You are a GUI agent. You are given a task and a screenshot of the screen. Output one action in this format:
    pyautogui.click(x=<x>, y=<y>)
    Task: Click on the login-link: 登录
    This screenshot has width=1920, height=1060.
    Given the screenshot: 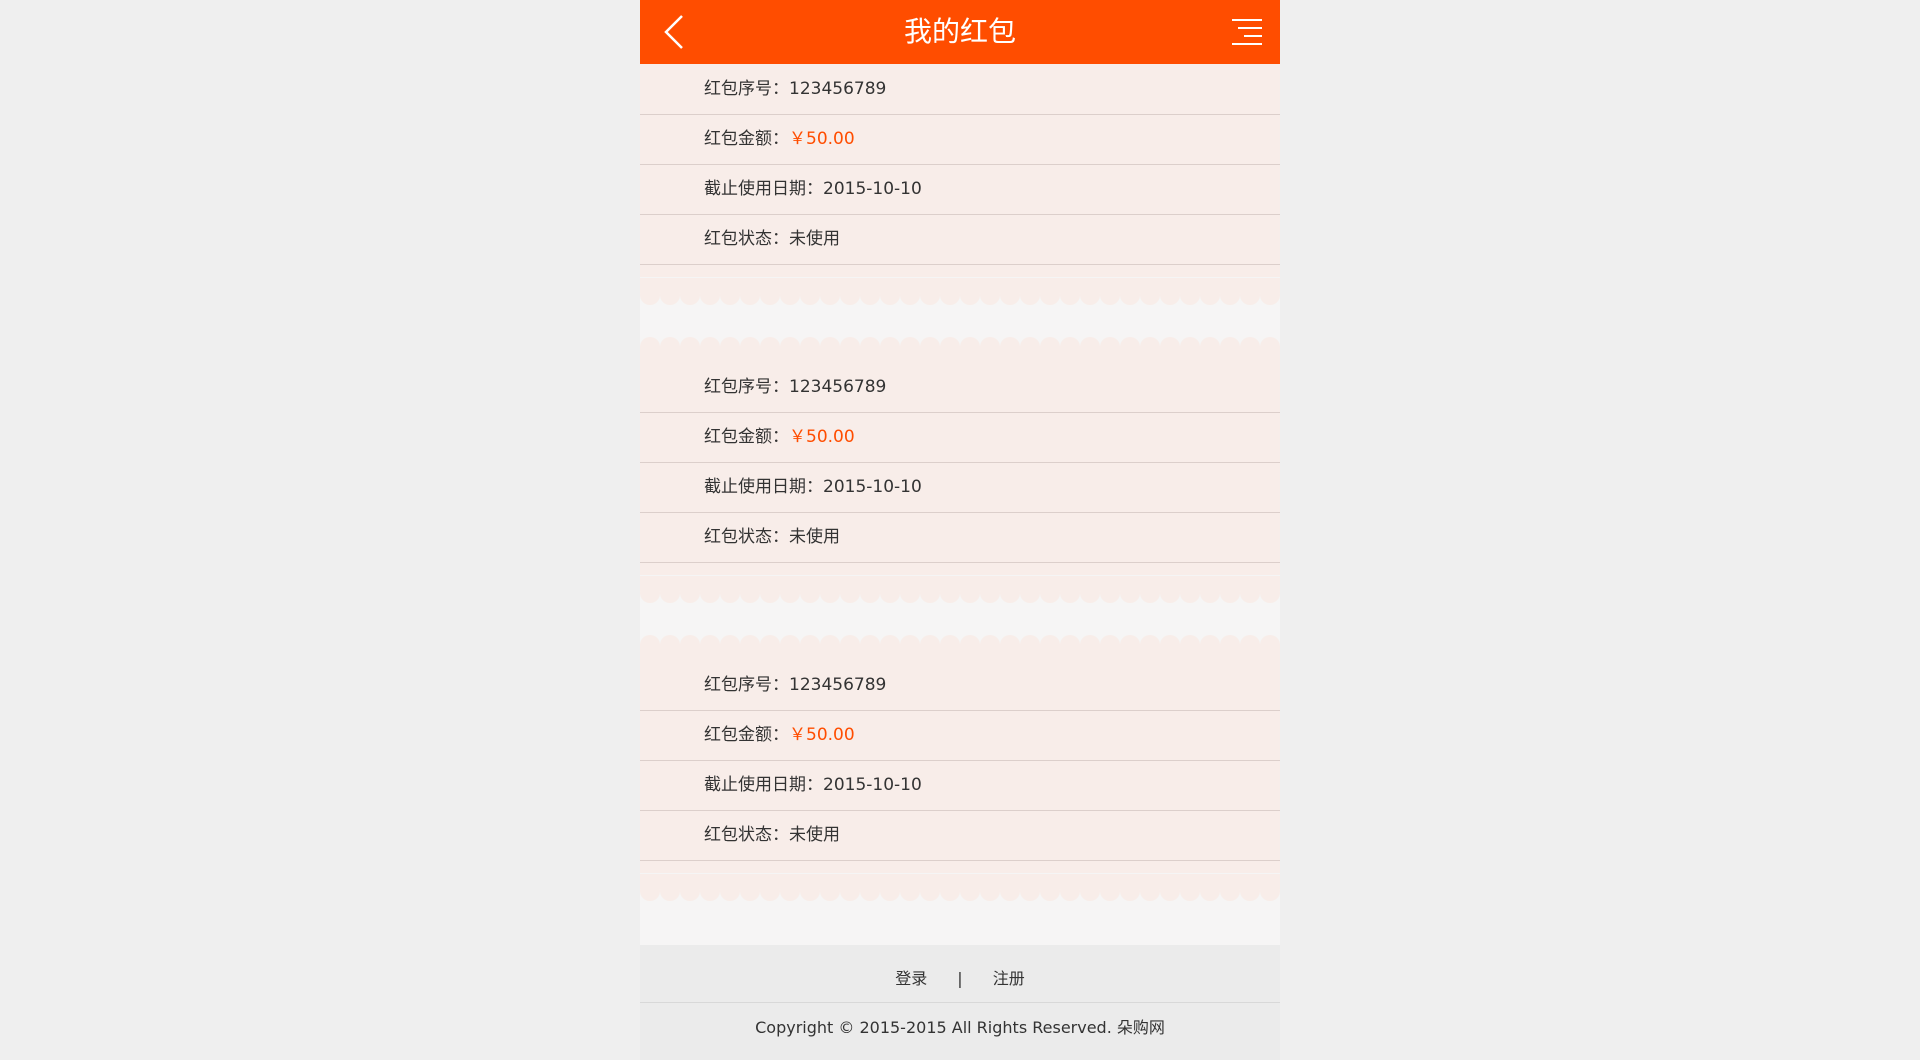 What is the action you would take?
    pyautogui.click(x=911, y=978)
    